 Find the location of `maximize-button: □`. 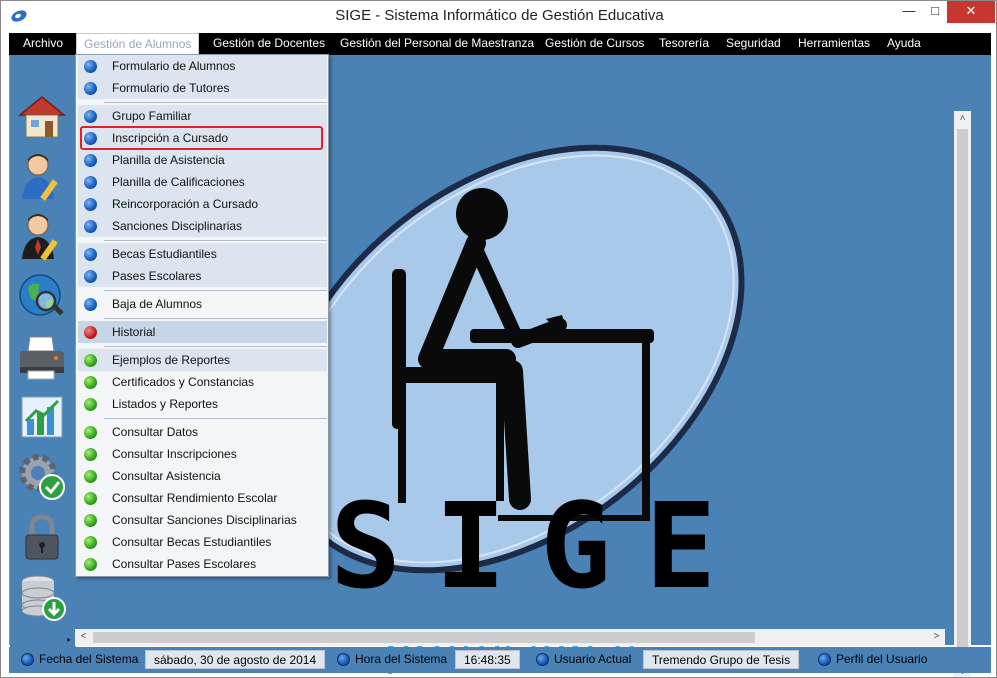

maximize-button: □ is located at coordinates (935, 12).